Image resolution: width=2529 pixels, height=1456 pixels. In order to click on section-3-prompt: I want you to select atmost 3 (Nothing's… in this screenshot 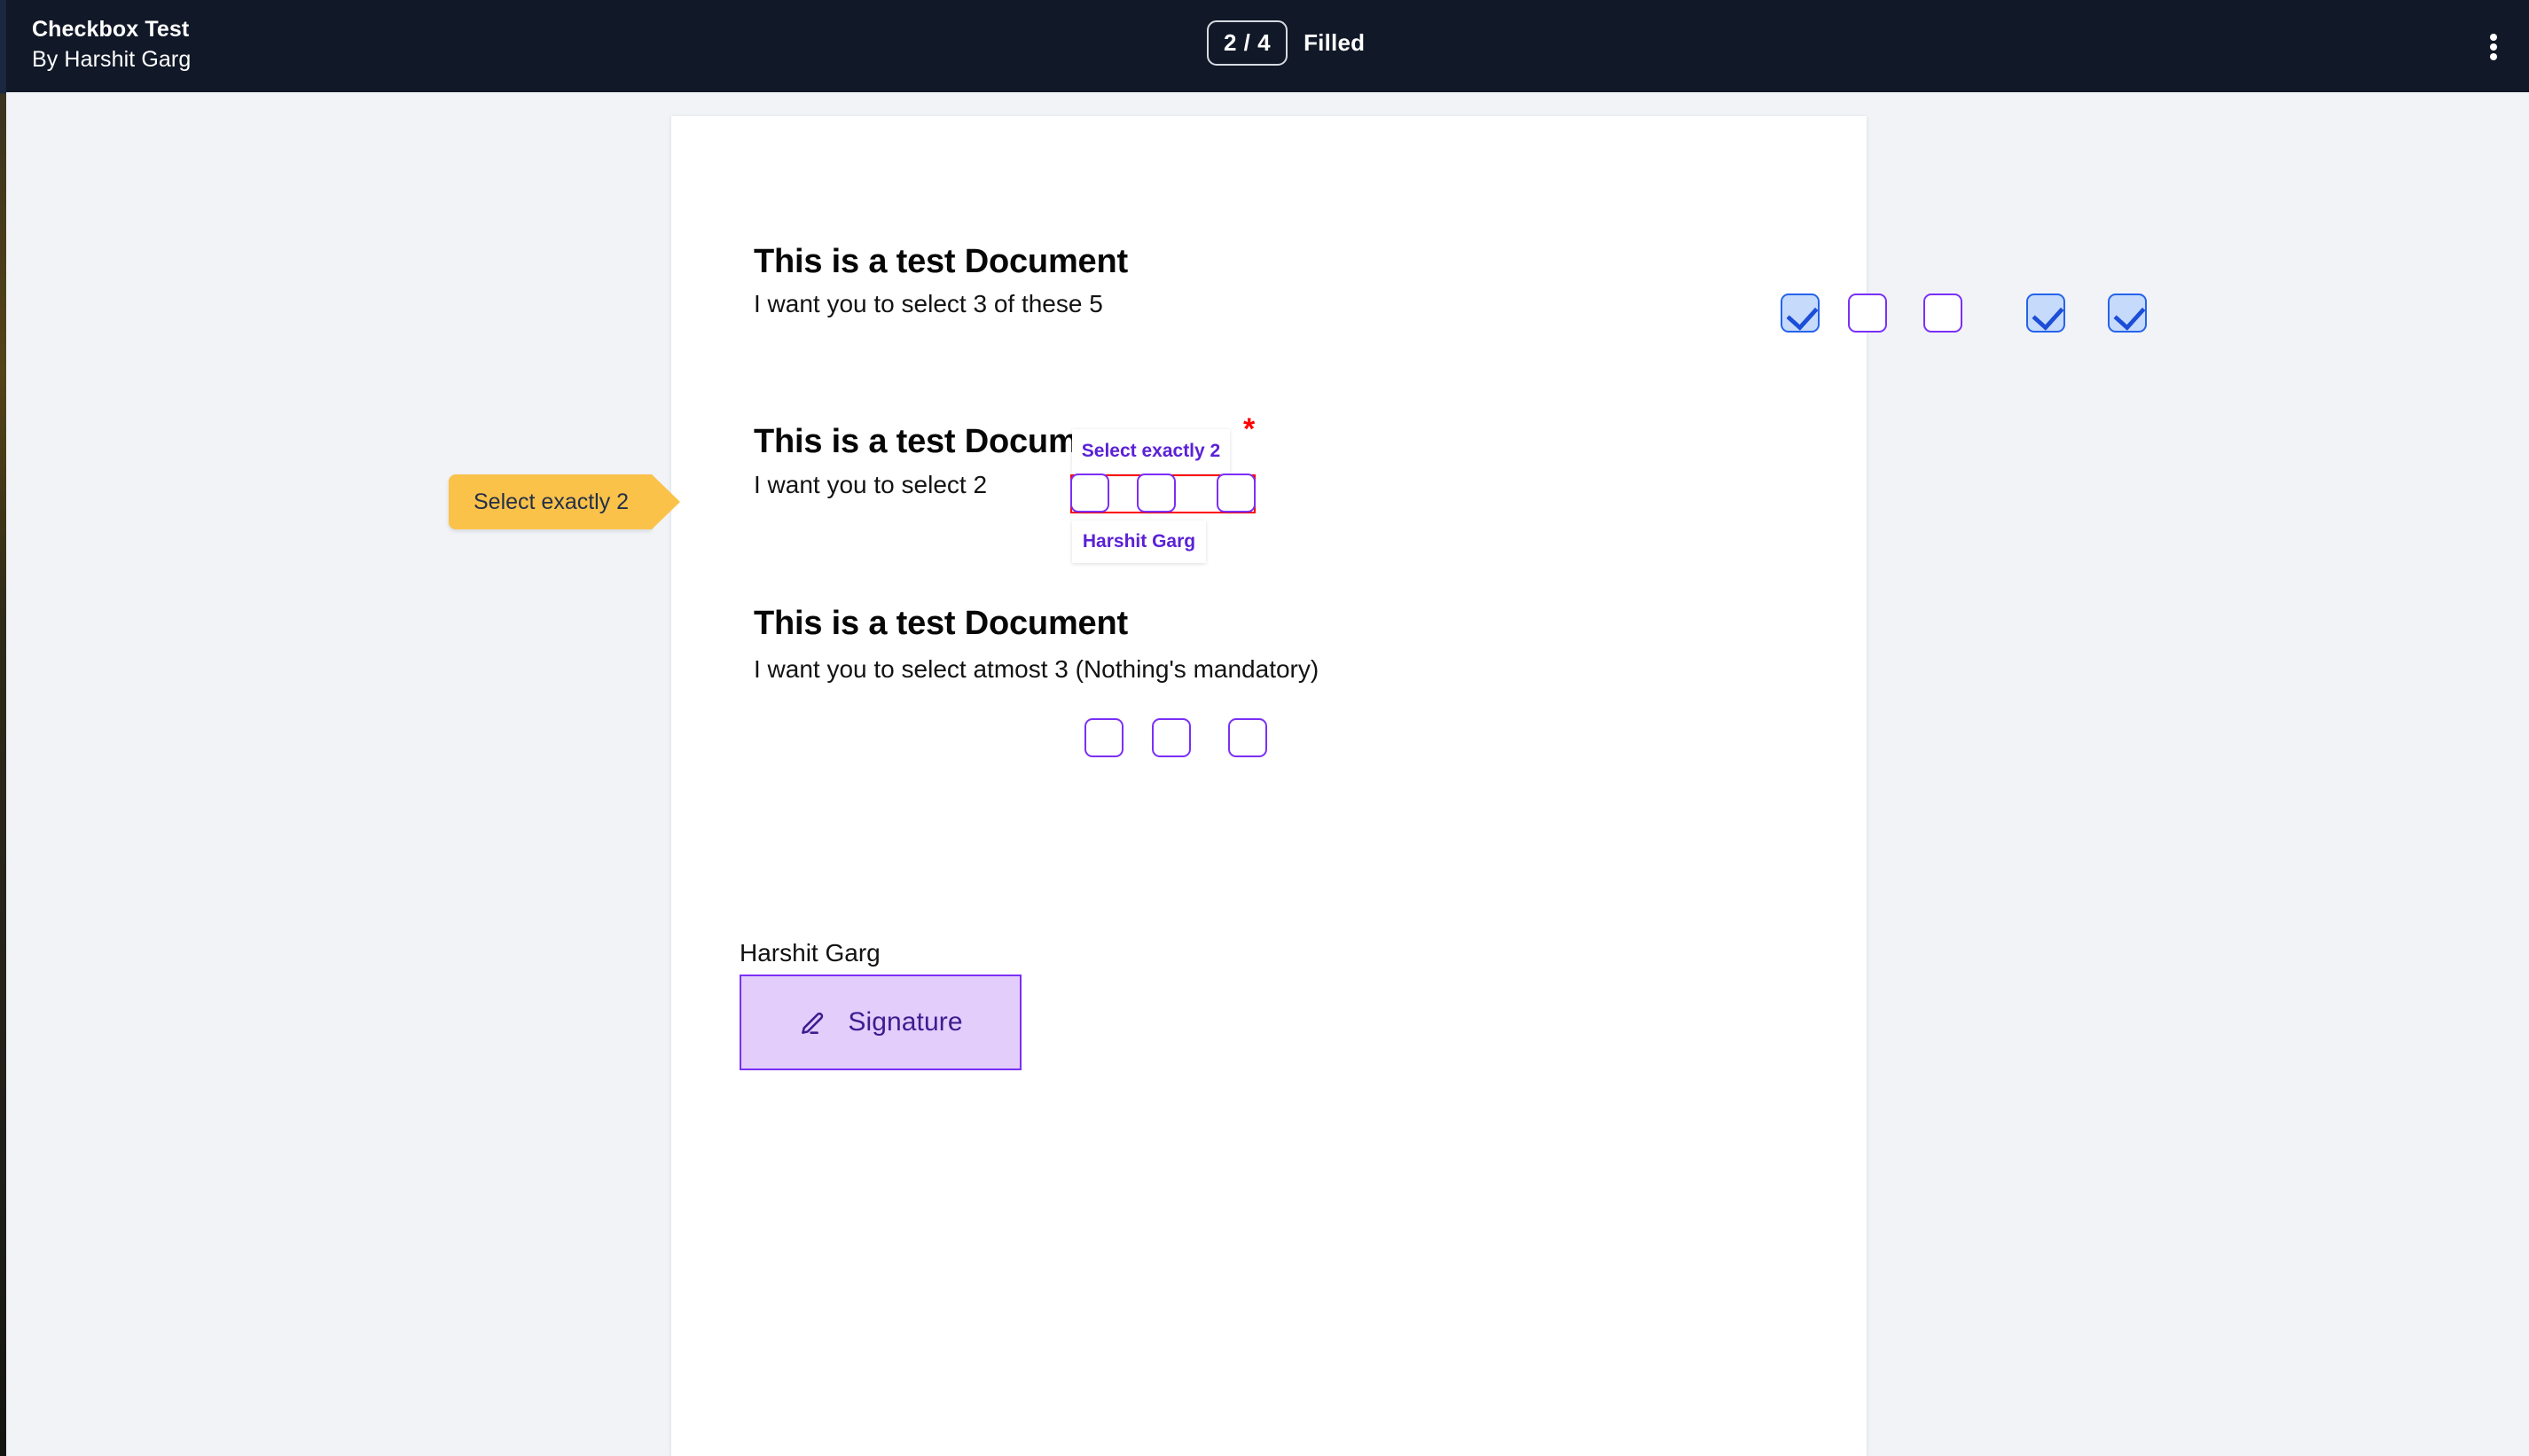, I will do `click(1036, 669)`.